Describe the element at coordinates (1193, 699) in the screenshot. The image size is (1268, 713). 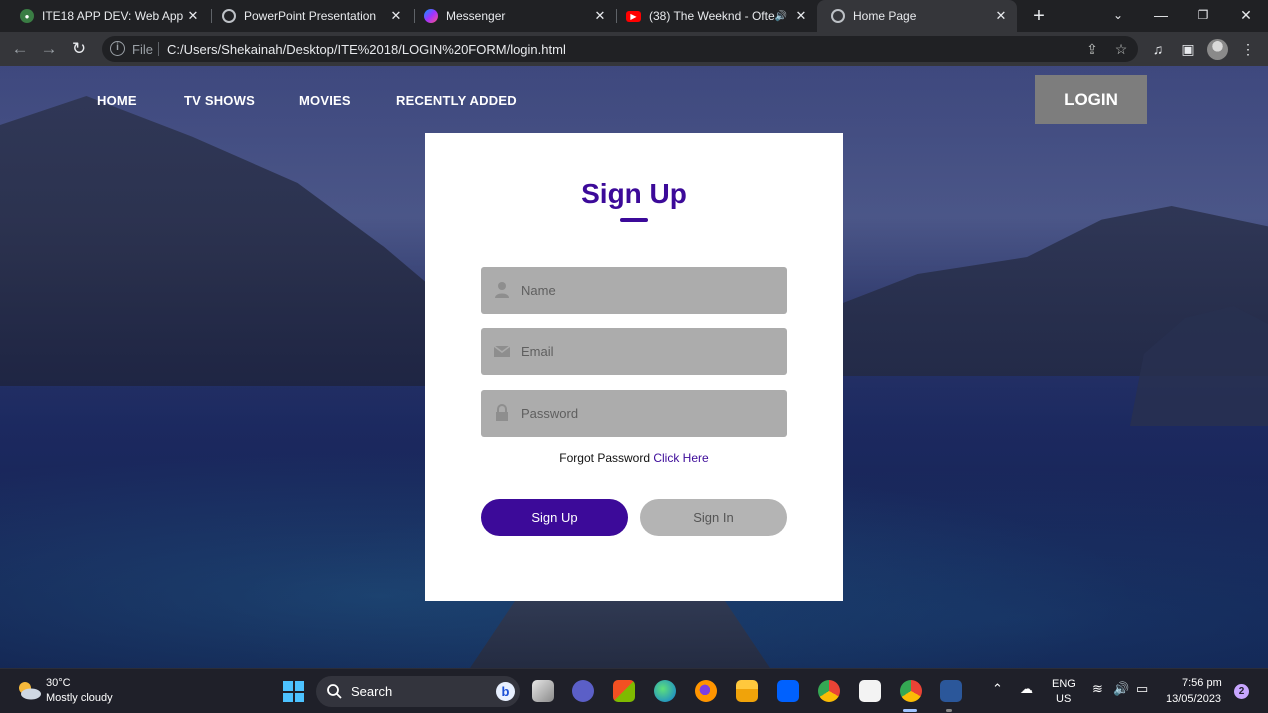
I see `clock-date: 13/05/2023` at that location.